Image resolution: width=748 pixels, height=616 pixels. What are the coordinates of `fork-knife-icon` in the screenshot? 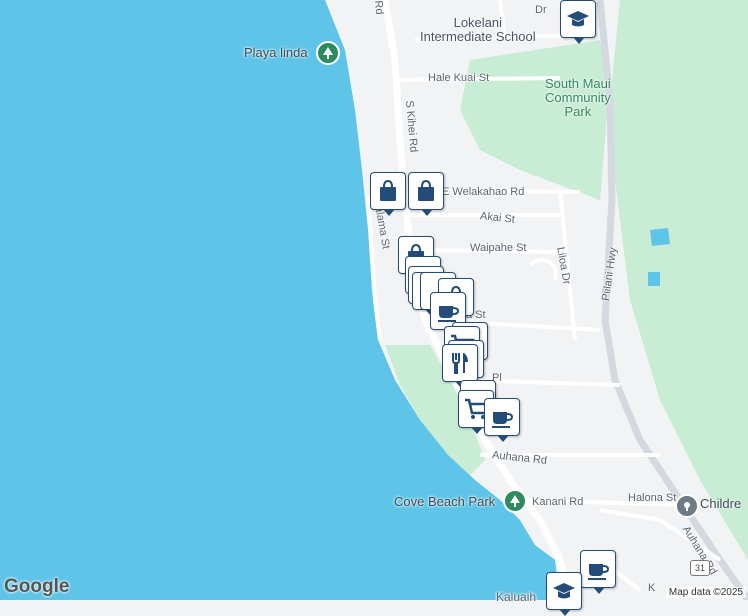 It's located at (460, 363).